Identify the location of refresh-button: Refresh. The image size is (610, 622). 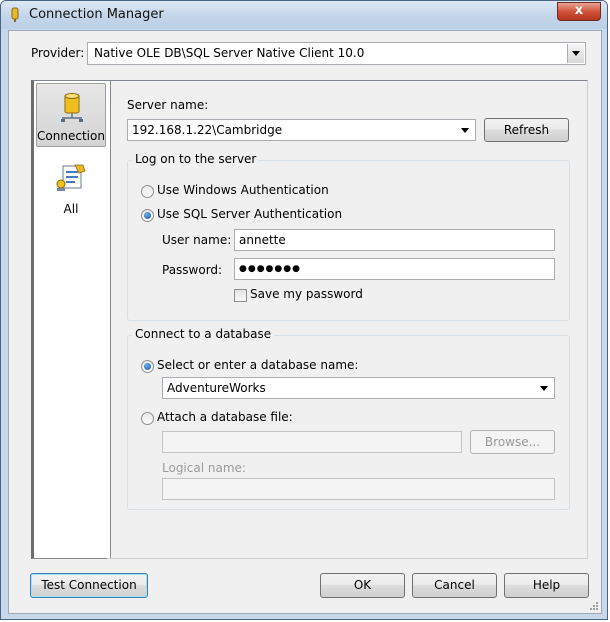
(526, 130).